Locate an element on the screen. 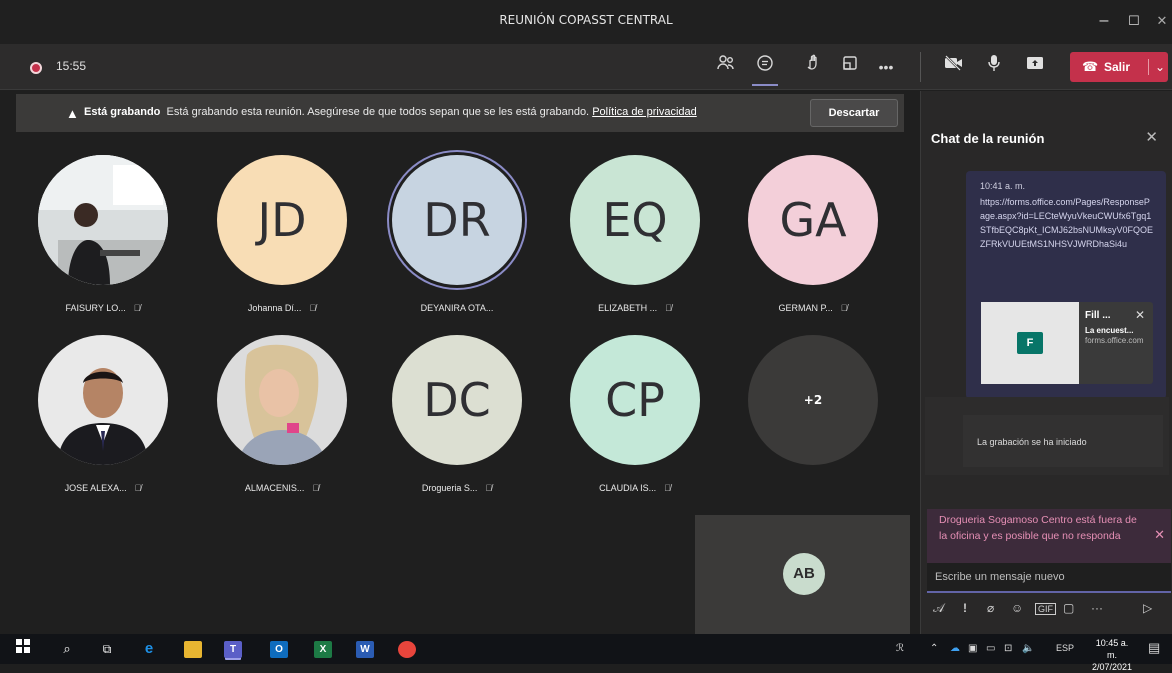 This screenshot has height=673, width=1172. close-icon: ✕ is located at coordinates (1151, 137).